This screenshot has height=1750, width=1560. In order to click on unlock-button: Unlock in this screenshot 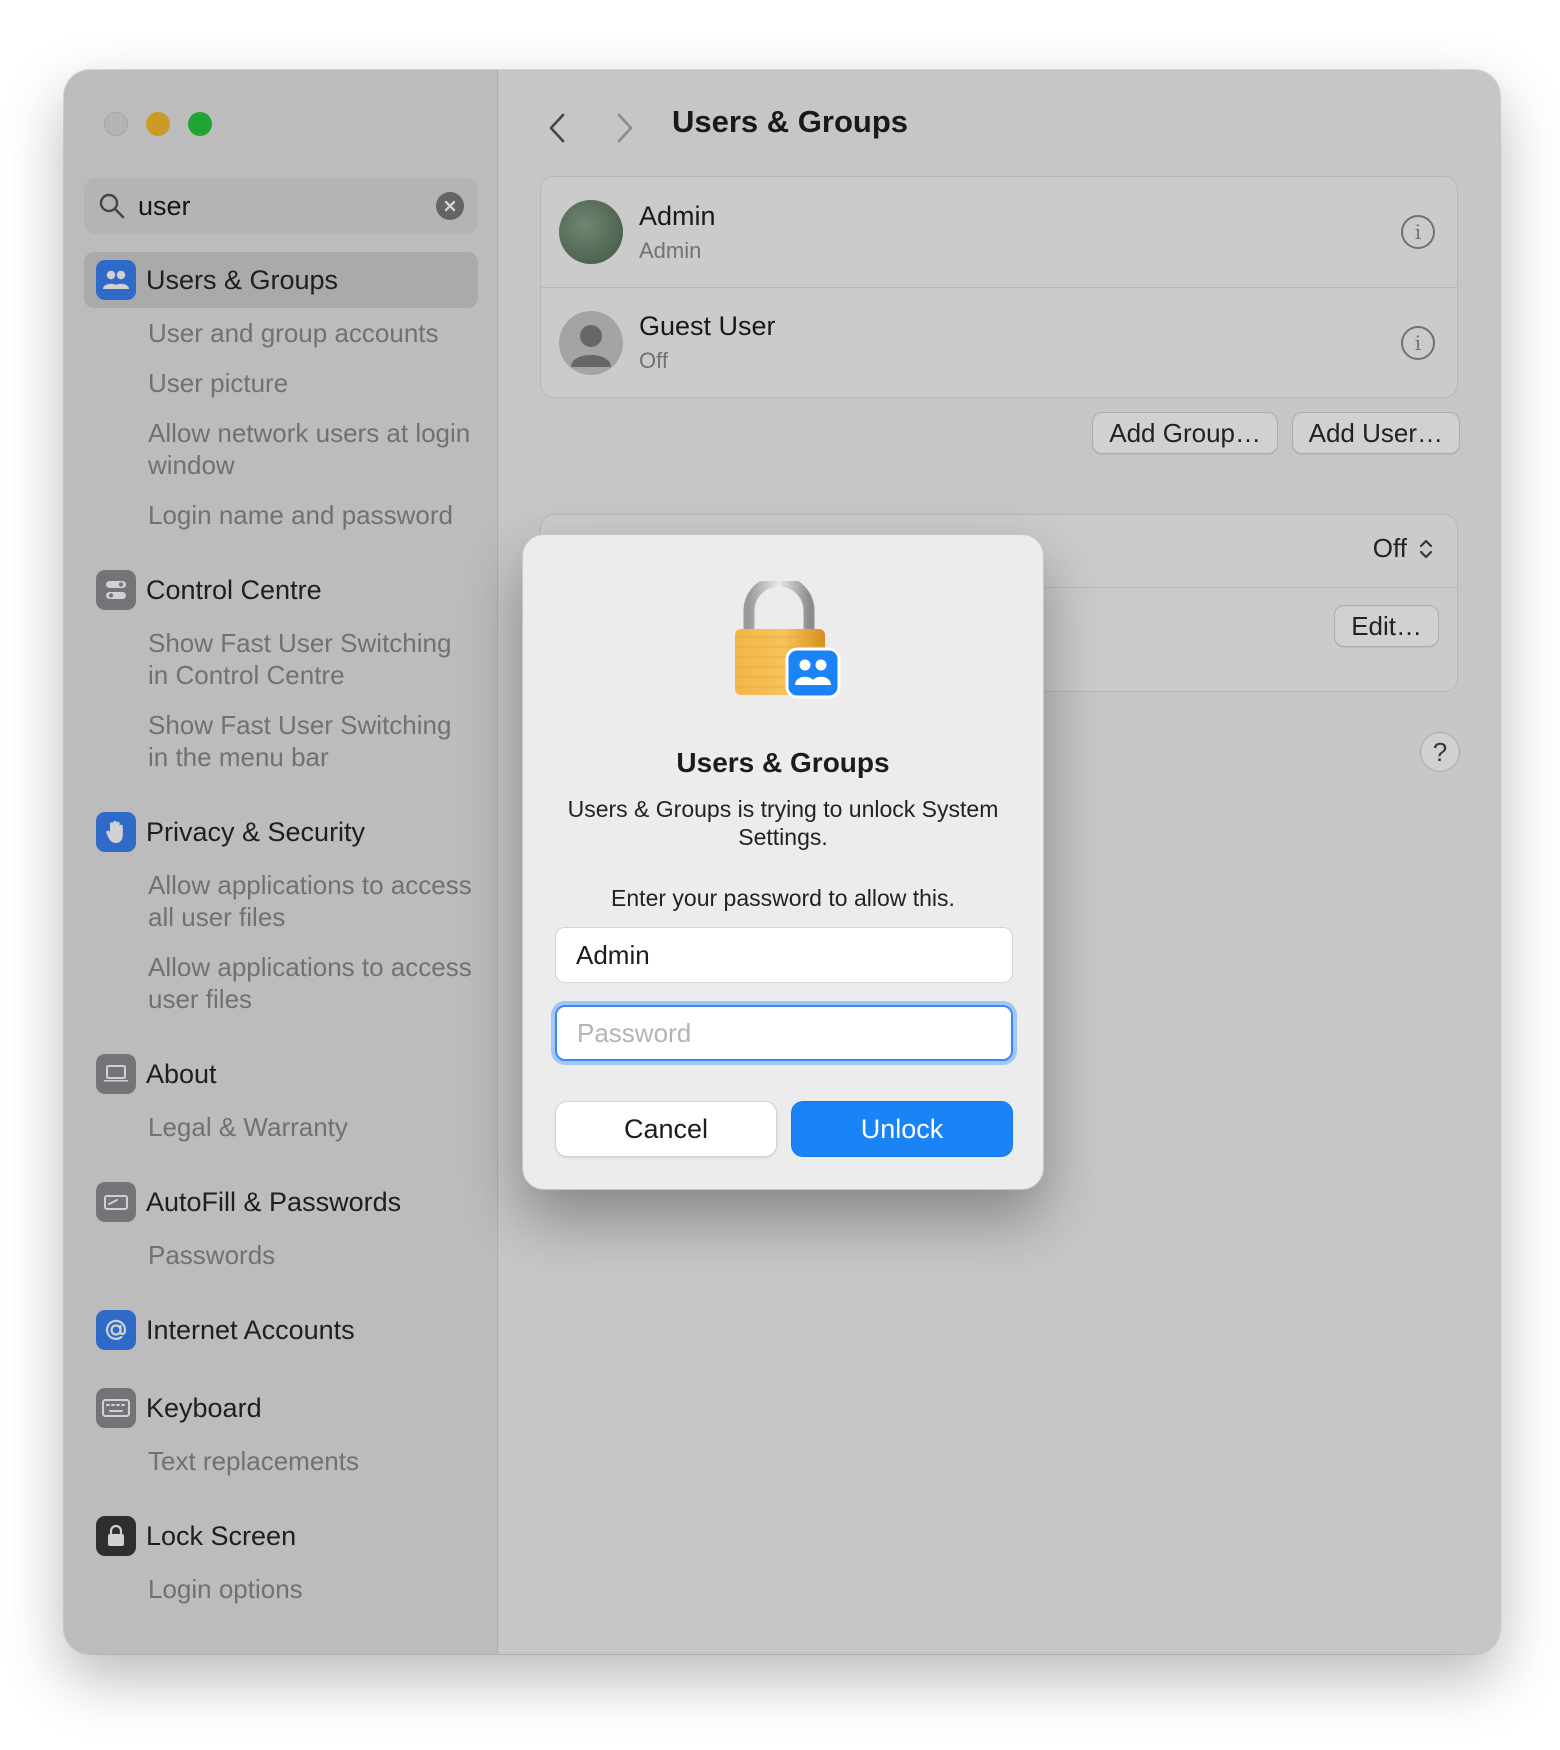, I will do `click(902, 1129)`.